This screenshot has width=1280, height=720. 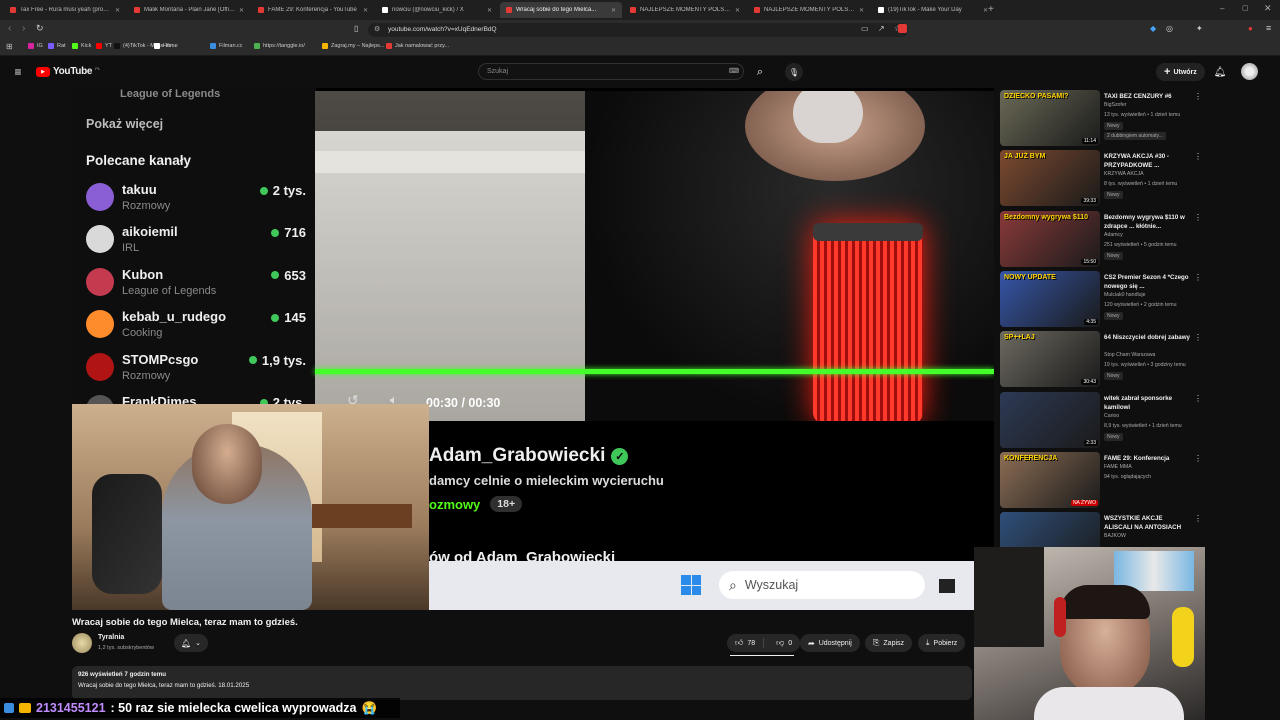 What do you see at coordinates (942, 643) in the screenshot?
I see `download-button: ⤓ Pobierz` at bounding box center [942, 643].